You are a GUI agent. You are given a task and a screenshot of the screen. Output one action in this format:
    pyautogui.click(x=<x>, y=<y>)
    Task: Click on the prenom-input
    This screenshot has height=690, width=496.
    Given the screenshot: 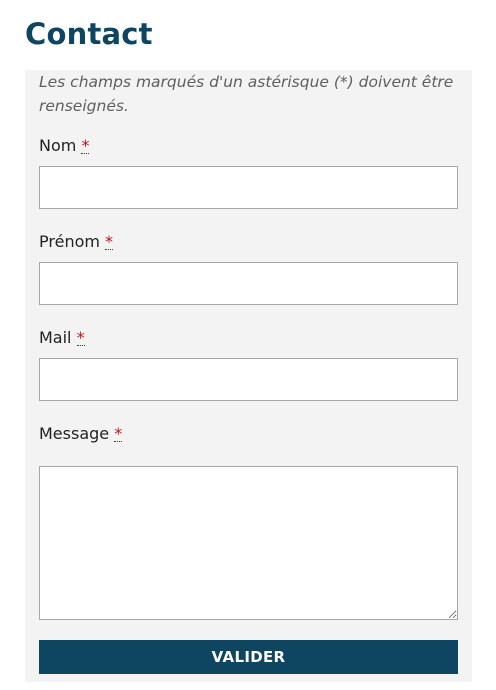 What is the action you would take?
    pyautogui.click(x=248, y=283)
    